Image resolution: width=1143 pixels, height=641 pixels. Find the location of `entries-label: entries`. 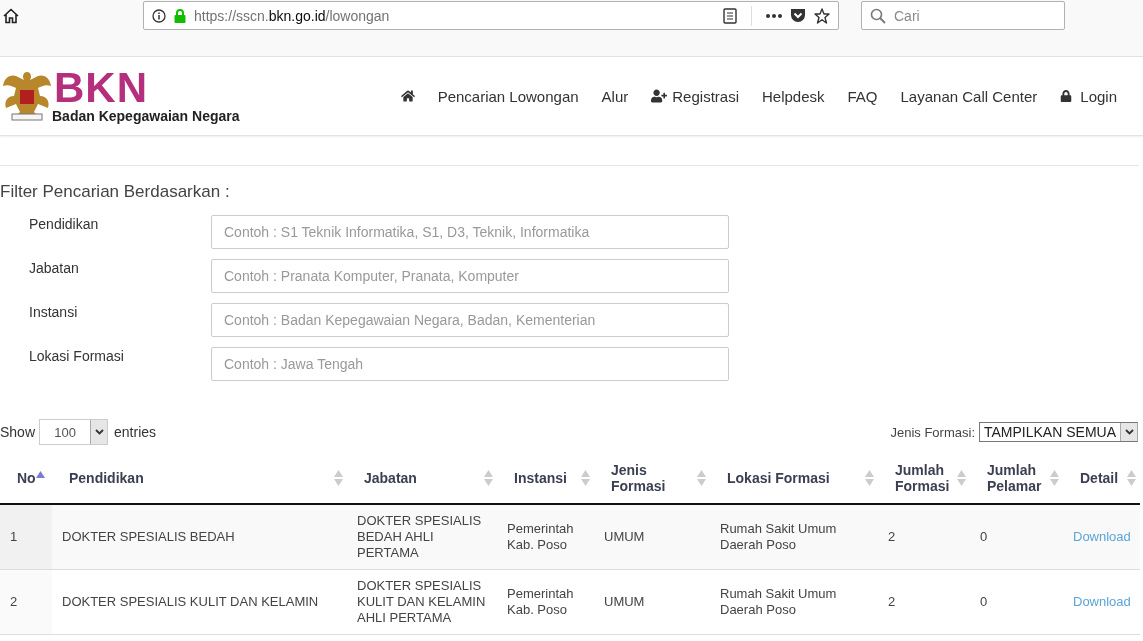

entries-label: entries is located at coordinates (135, 432).